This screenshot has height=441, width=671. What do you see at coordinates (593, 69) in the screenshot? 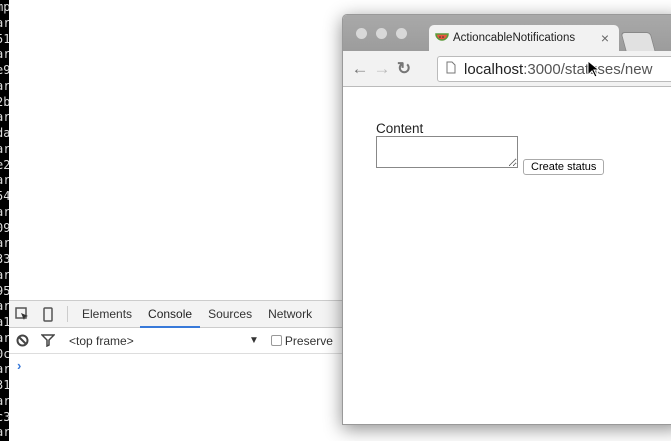
I see `mouse-cursor-icon` at bounding box center [593, 69].